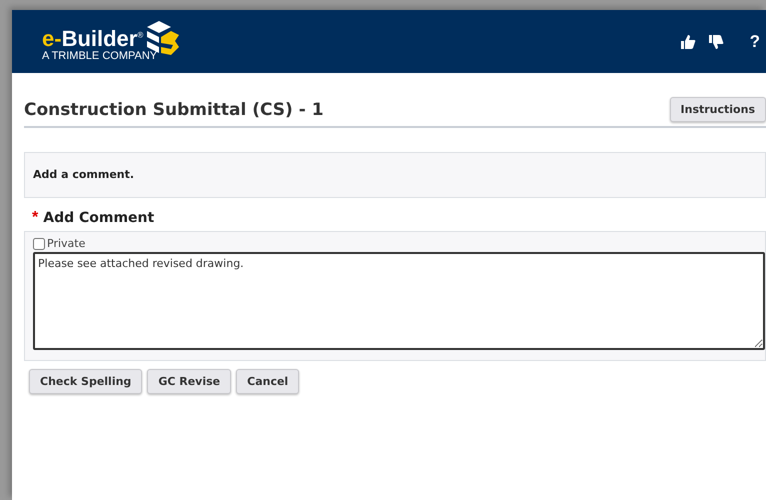 The height and width of the screenshot is (500, 766). What do you see at coordinates (716, 42) in the screenshot?
I see `thumbs-down-icon` at bounding box center [716, 42].